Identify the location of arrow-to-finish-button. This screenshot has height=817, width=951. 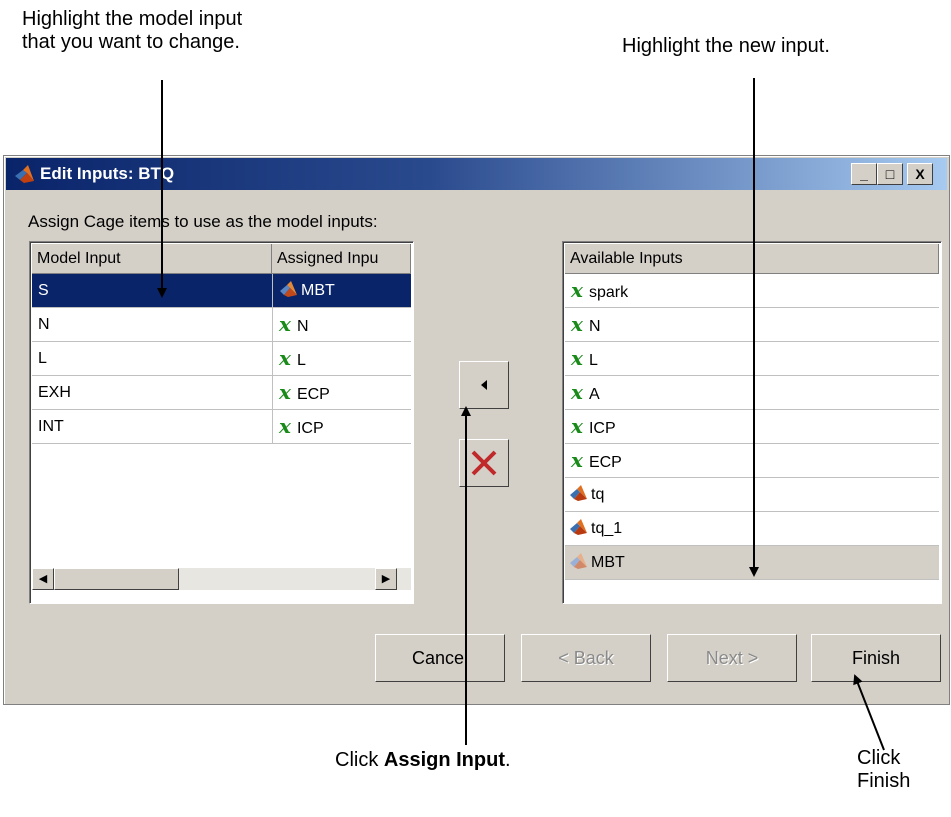
(869, 712).